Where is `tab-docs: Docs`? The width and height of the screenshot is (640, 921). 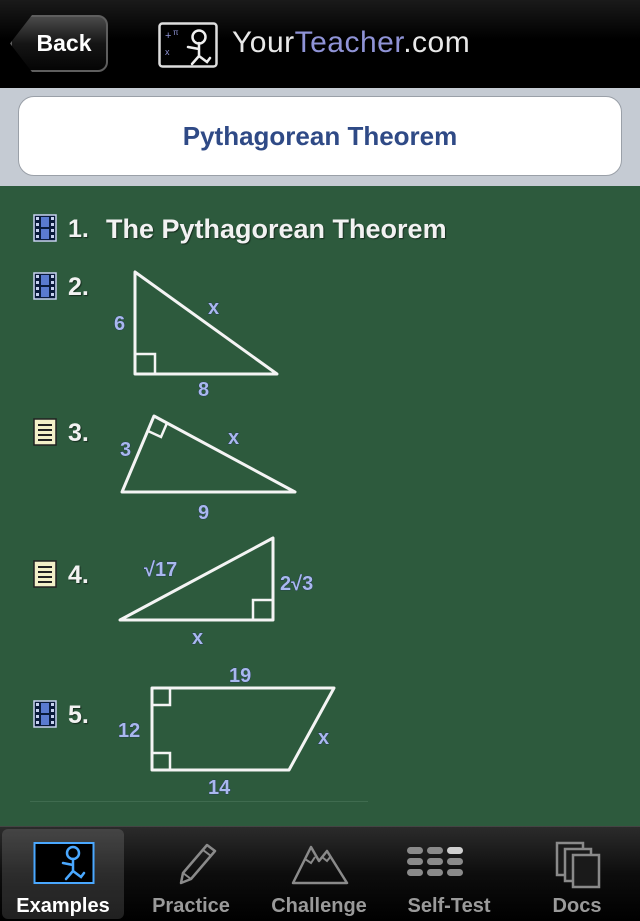
tab-docs: Docs is located at coordinates (577, 874).